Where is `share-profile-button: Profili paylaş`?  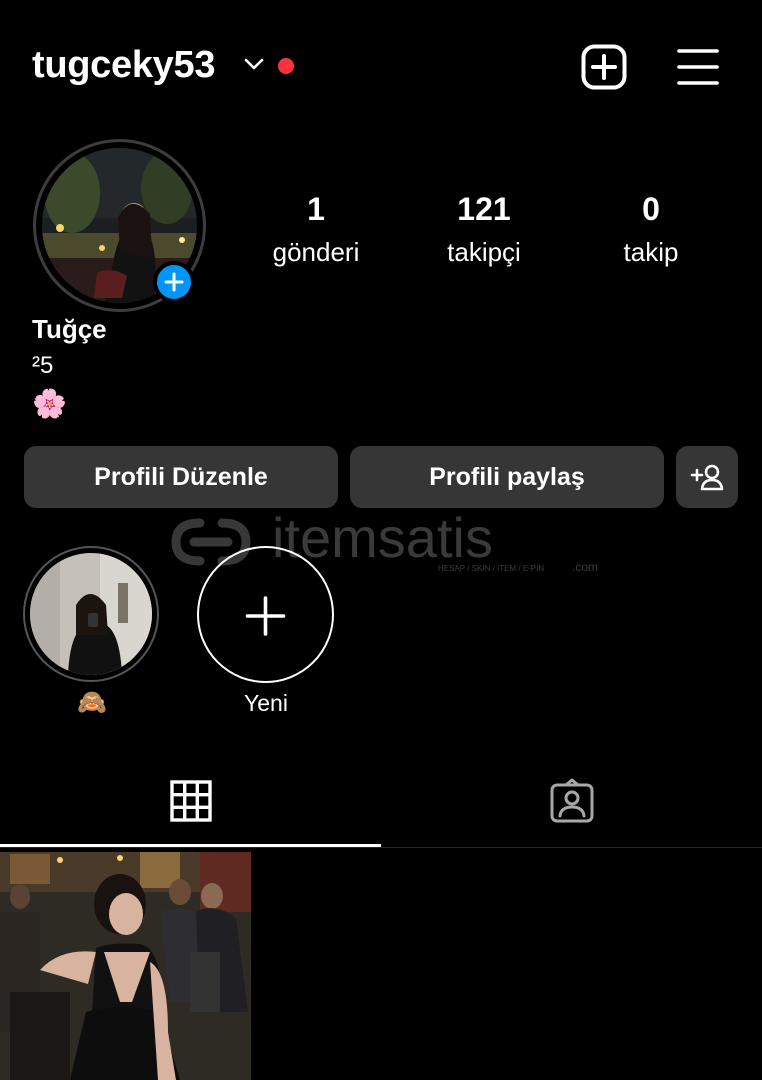 share-profile-button: Profili paylaş is located at coordinates (507, 477).